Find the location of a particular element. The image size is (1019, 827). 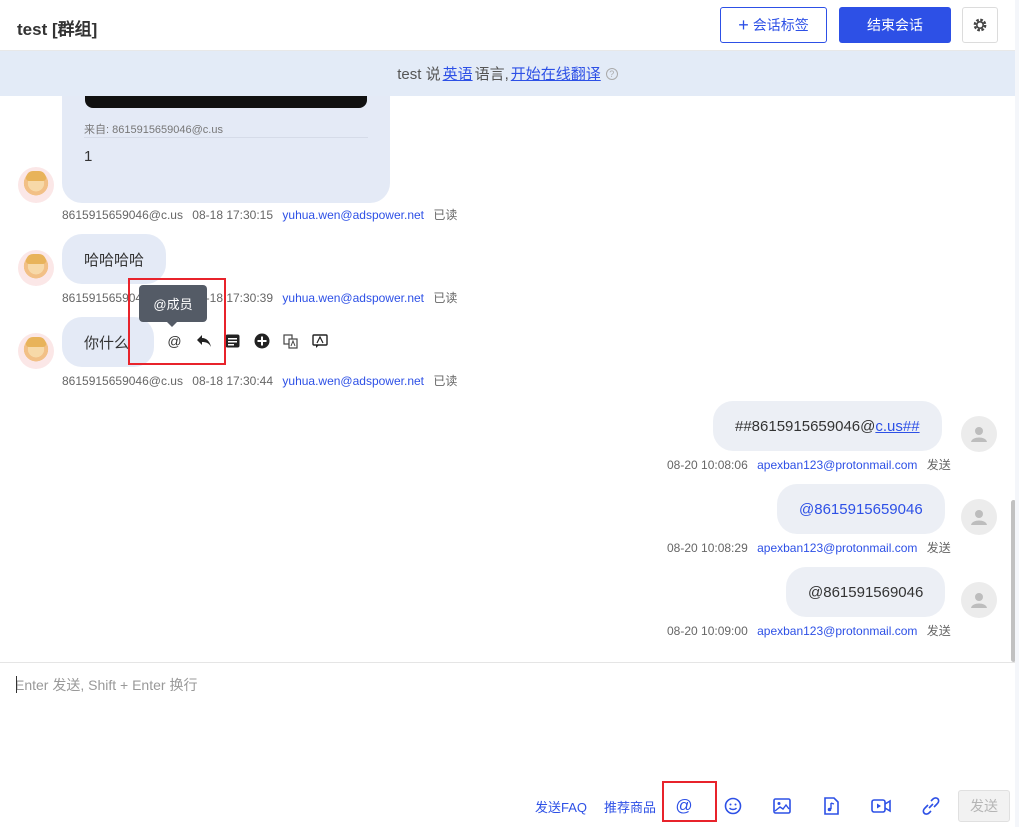

audio-file-icon is located at coordinates (831, 806).